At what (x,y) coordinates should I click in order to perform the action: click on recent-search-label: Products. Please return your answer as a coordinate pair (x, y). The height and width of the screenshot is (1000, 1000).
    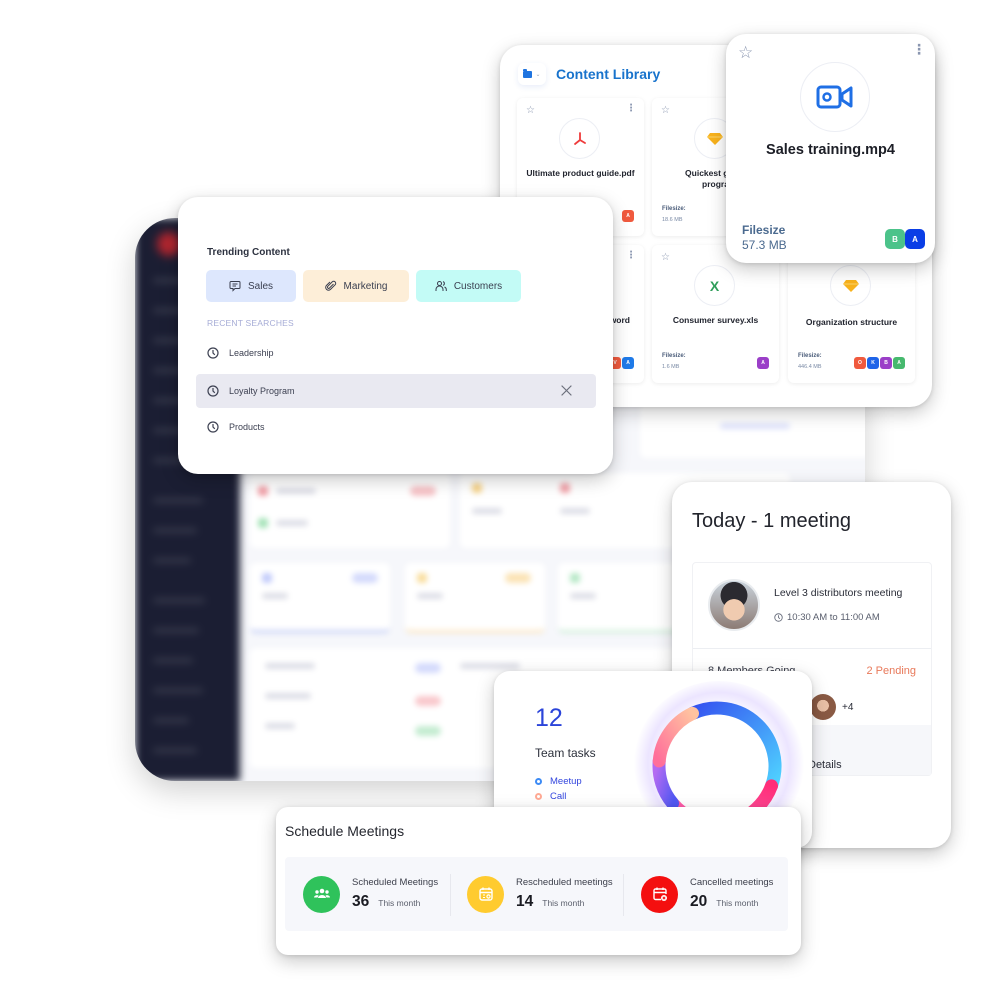
    Looking at the image, I should click on (247, 427).